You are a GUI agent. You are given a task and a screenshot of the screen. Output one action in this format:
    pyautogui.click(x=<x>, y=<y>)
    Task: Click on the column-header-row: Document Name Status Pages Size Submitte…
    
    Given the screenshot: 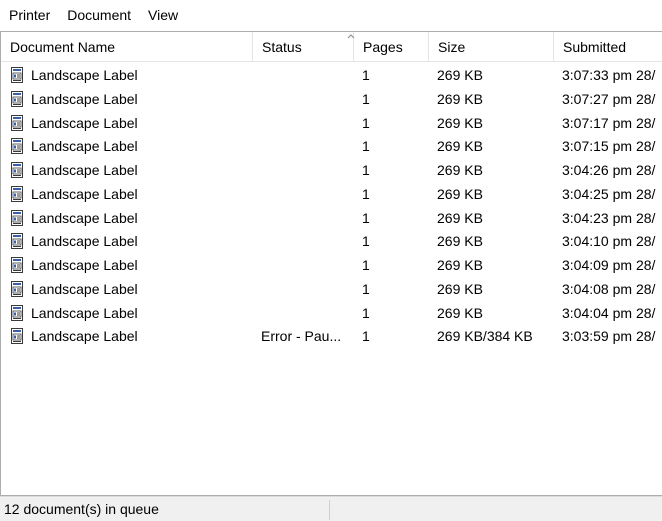 What is the action you would take?
    pyautogui.click(x=331, y=47)
    